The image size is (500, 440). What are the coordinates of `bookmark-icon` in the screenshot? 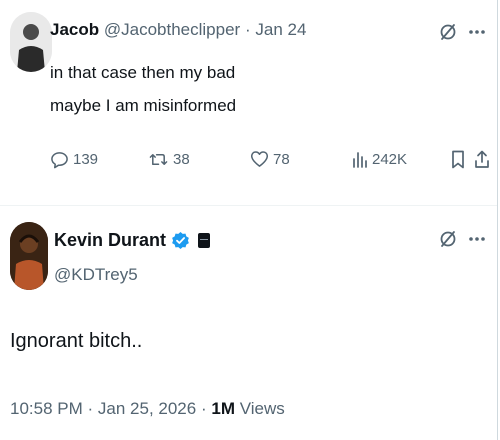 It's located at (458, 159).